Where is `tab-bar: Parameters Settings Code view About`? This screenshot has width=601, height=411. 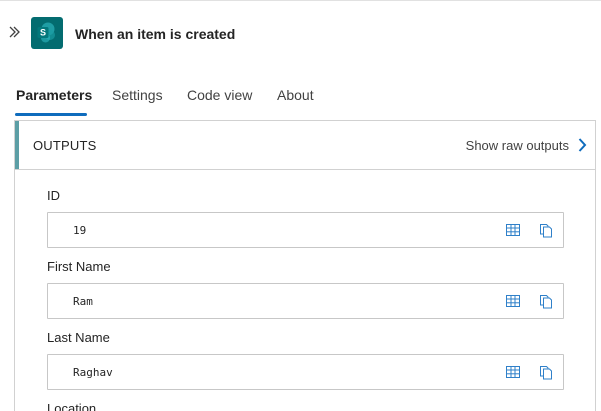
tab-bar: Parameters Settings Code view About is located at coordinates (300, 99).